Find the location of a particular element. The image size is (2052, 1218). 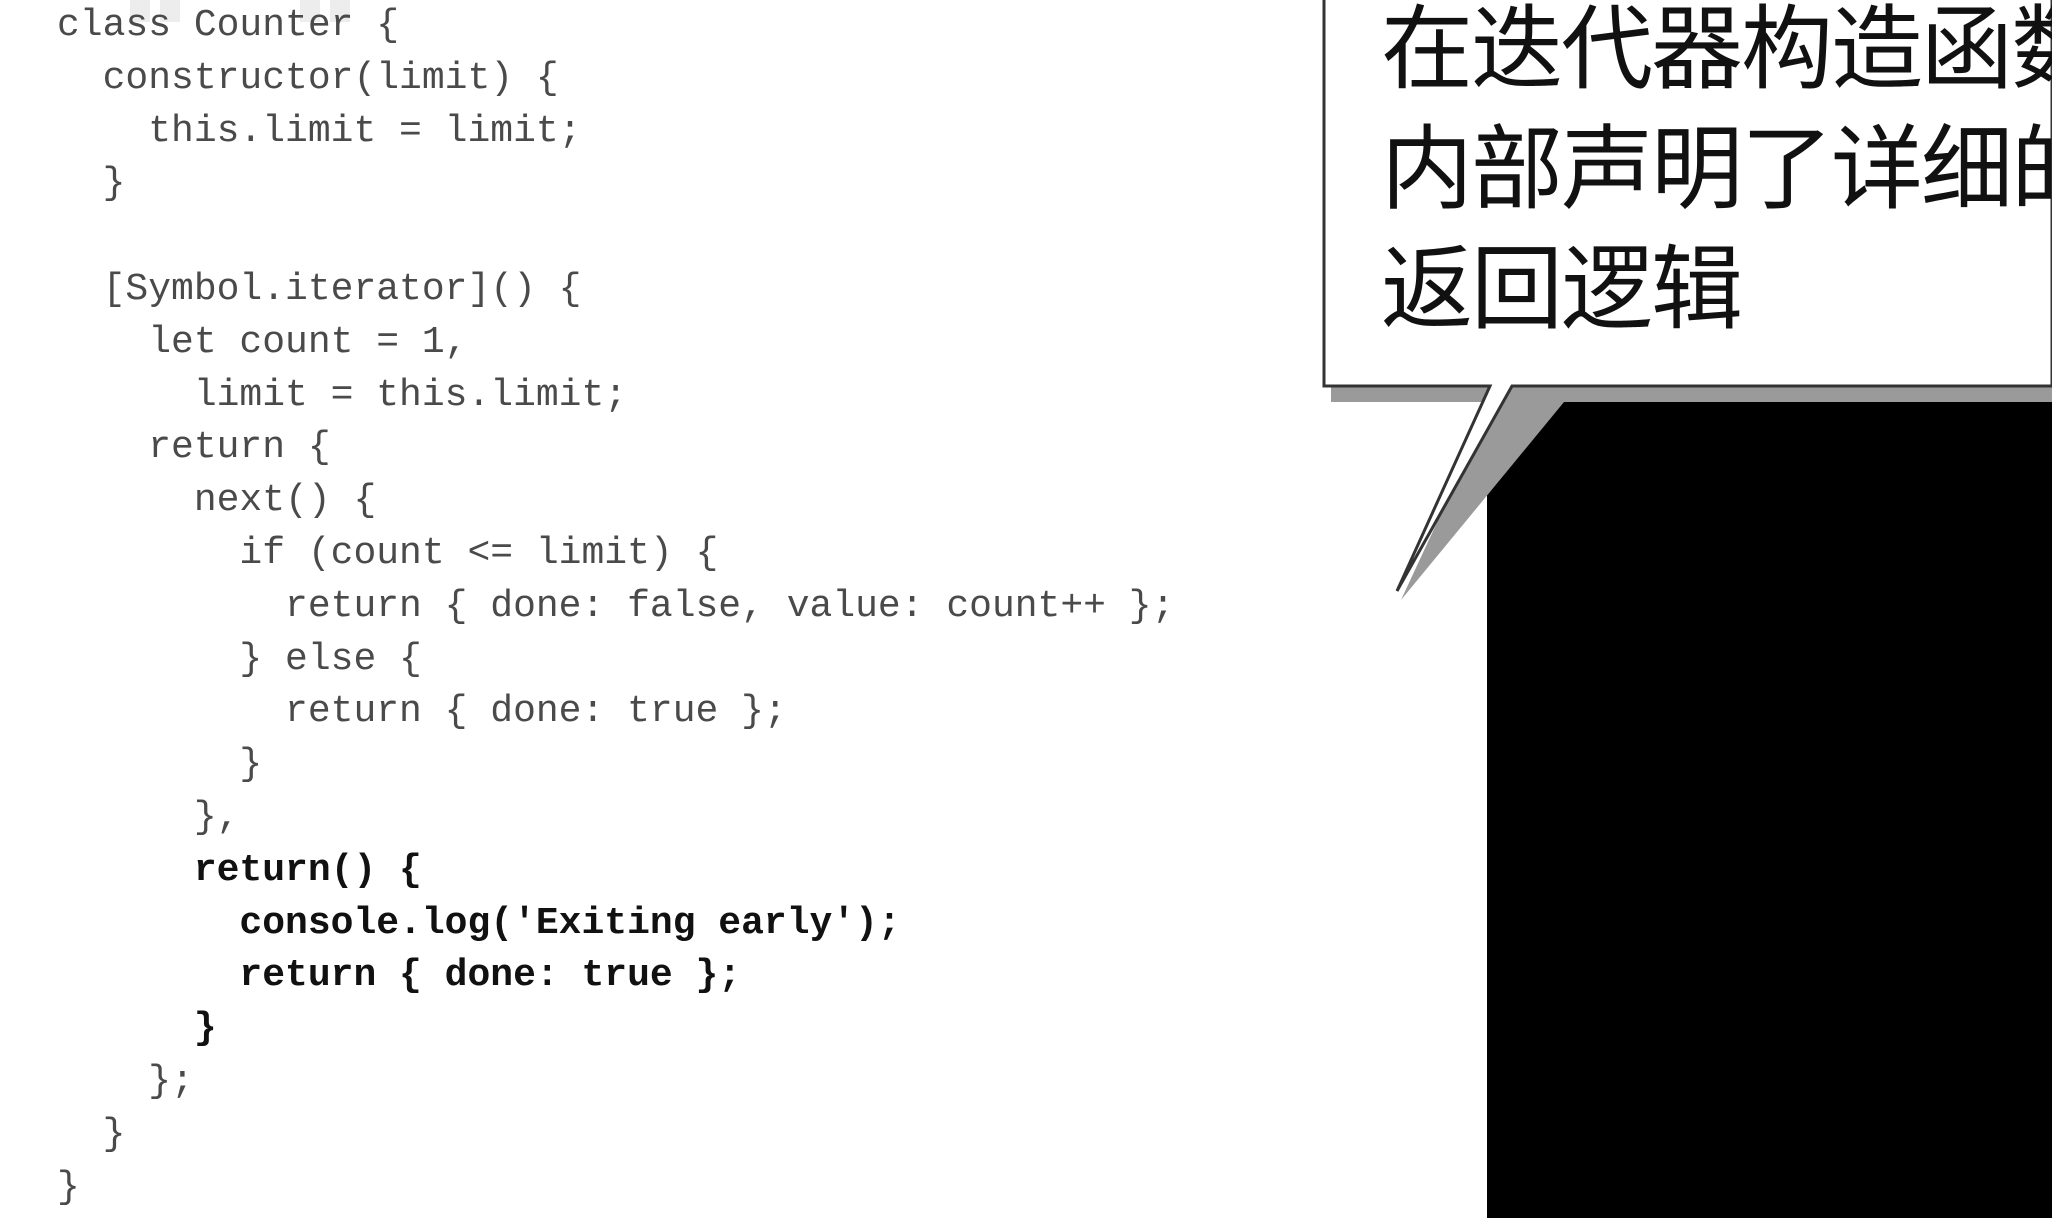

code-line: return { is located at coordinates (194, 448).